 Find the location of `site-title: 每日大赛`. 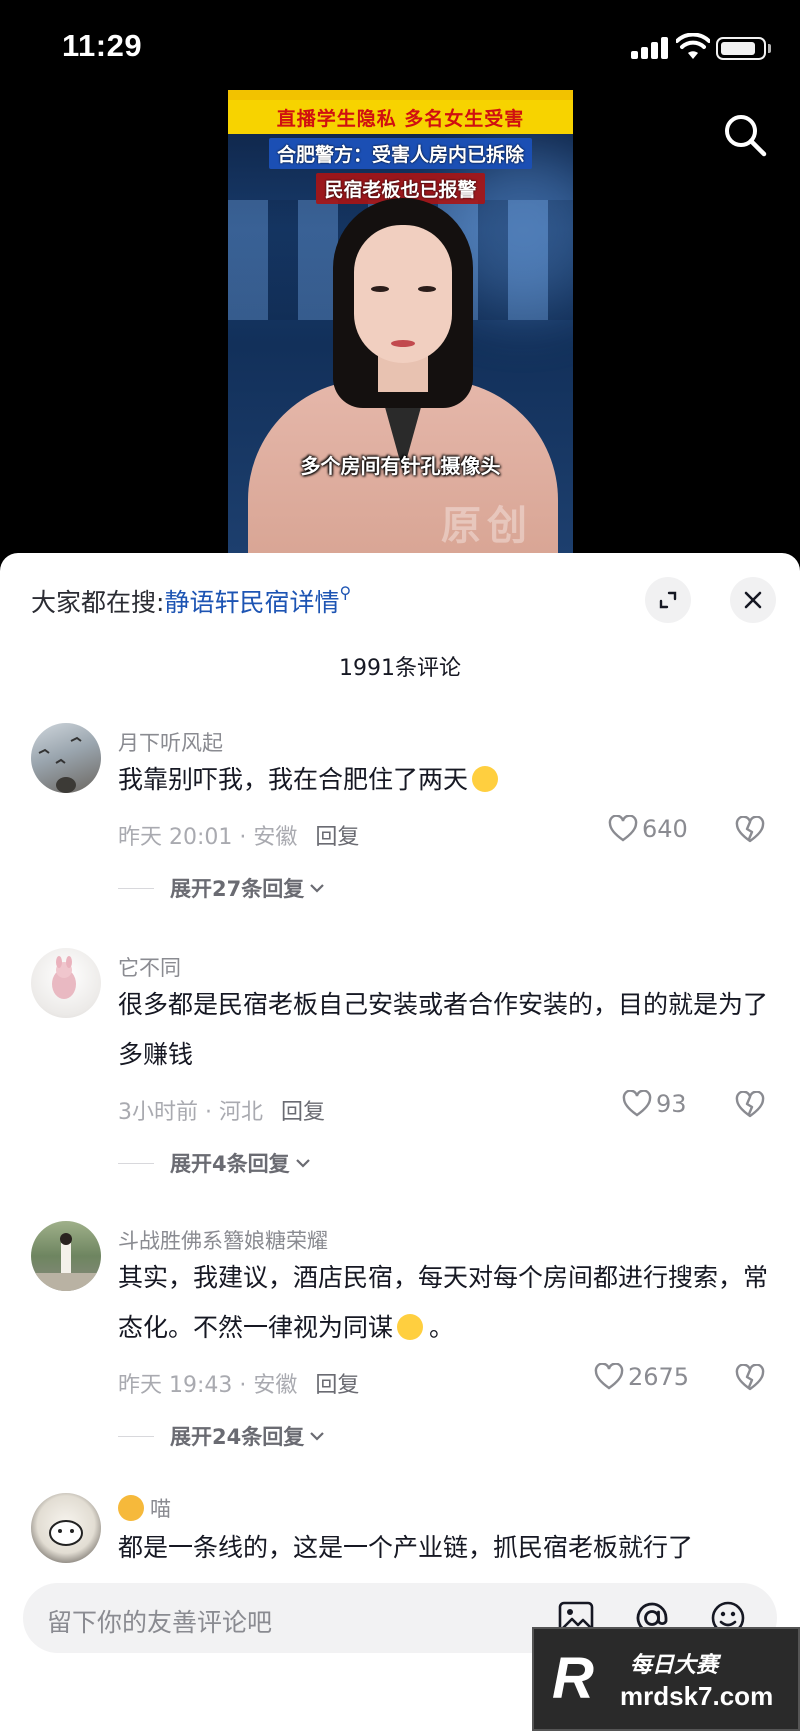

site-title: 每日大赛 is located at coordinates (674, 1665).